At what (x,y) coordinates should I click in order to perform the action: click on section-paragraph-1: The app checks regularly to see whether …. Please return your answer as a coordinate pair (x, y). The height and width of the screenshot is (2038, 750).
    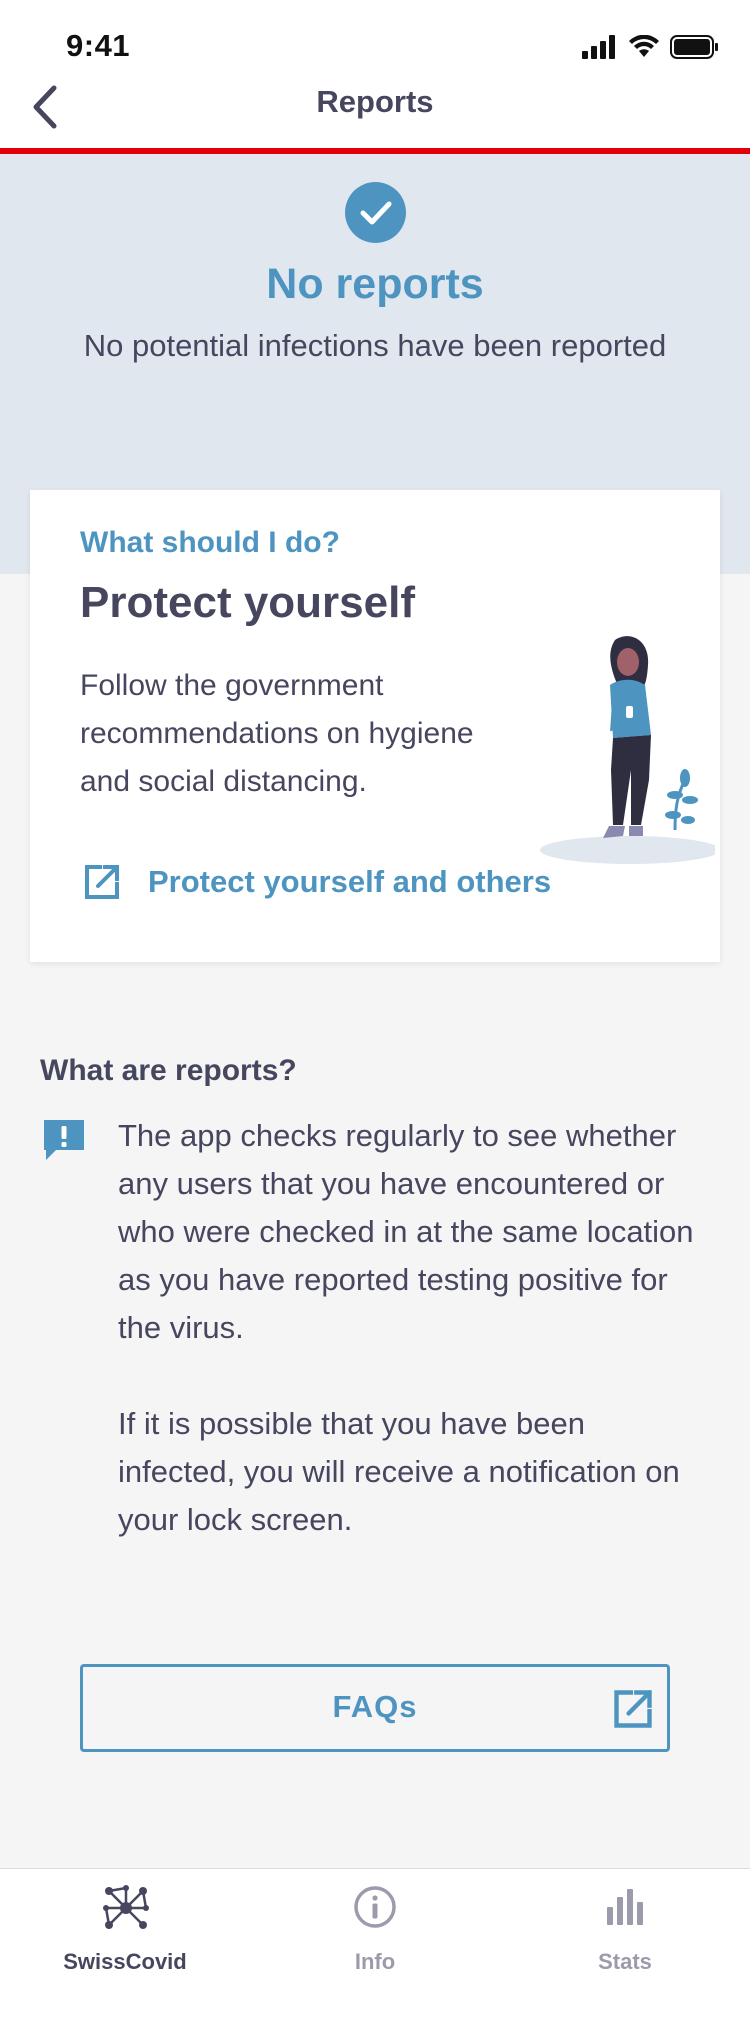
    Looking at the image, I should click on (406, 1231).